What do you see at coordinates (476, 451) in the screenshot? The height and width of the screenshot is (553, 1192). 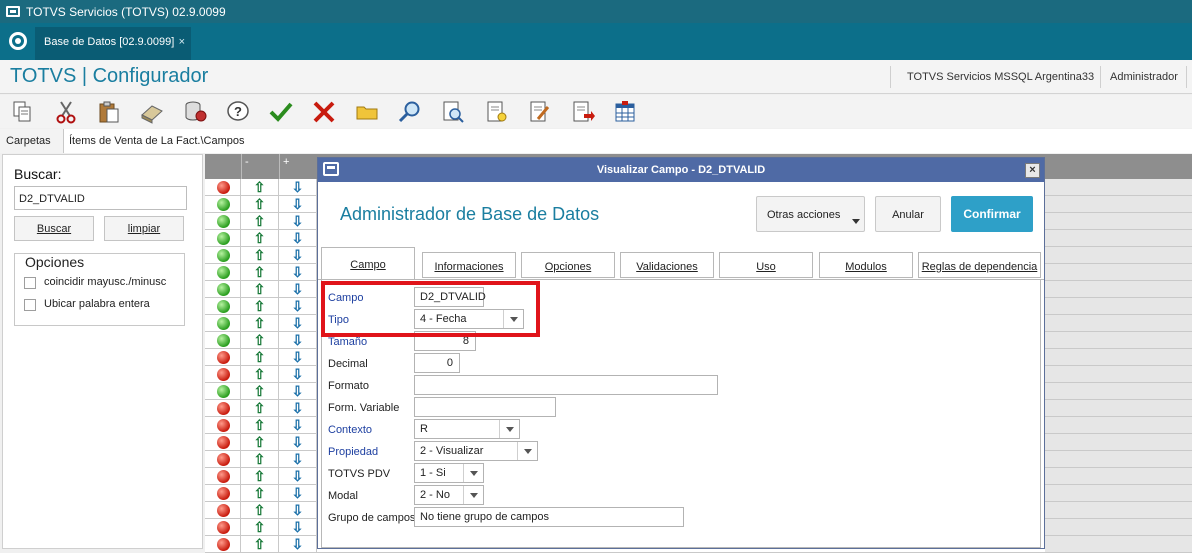 I see `propiedad-select: 2 - Visualizar` at bounding box center [476, 451].